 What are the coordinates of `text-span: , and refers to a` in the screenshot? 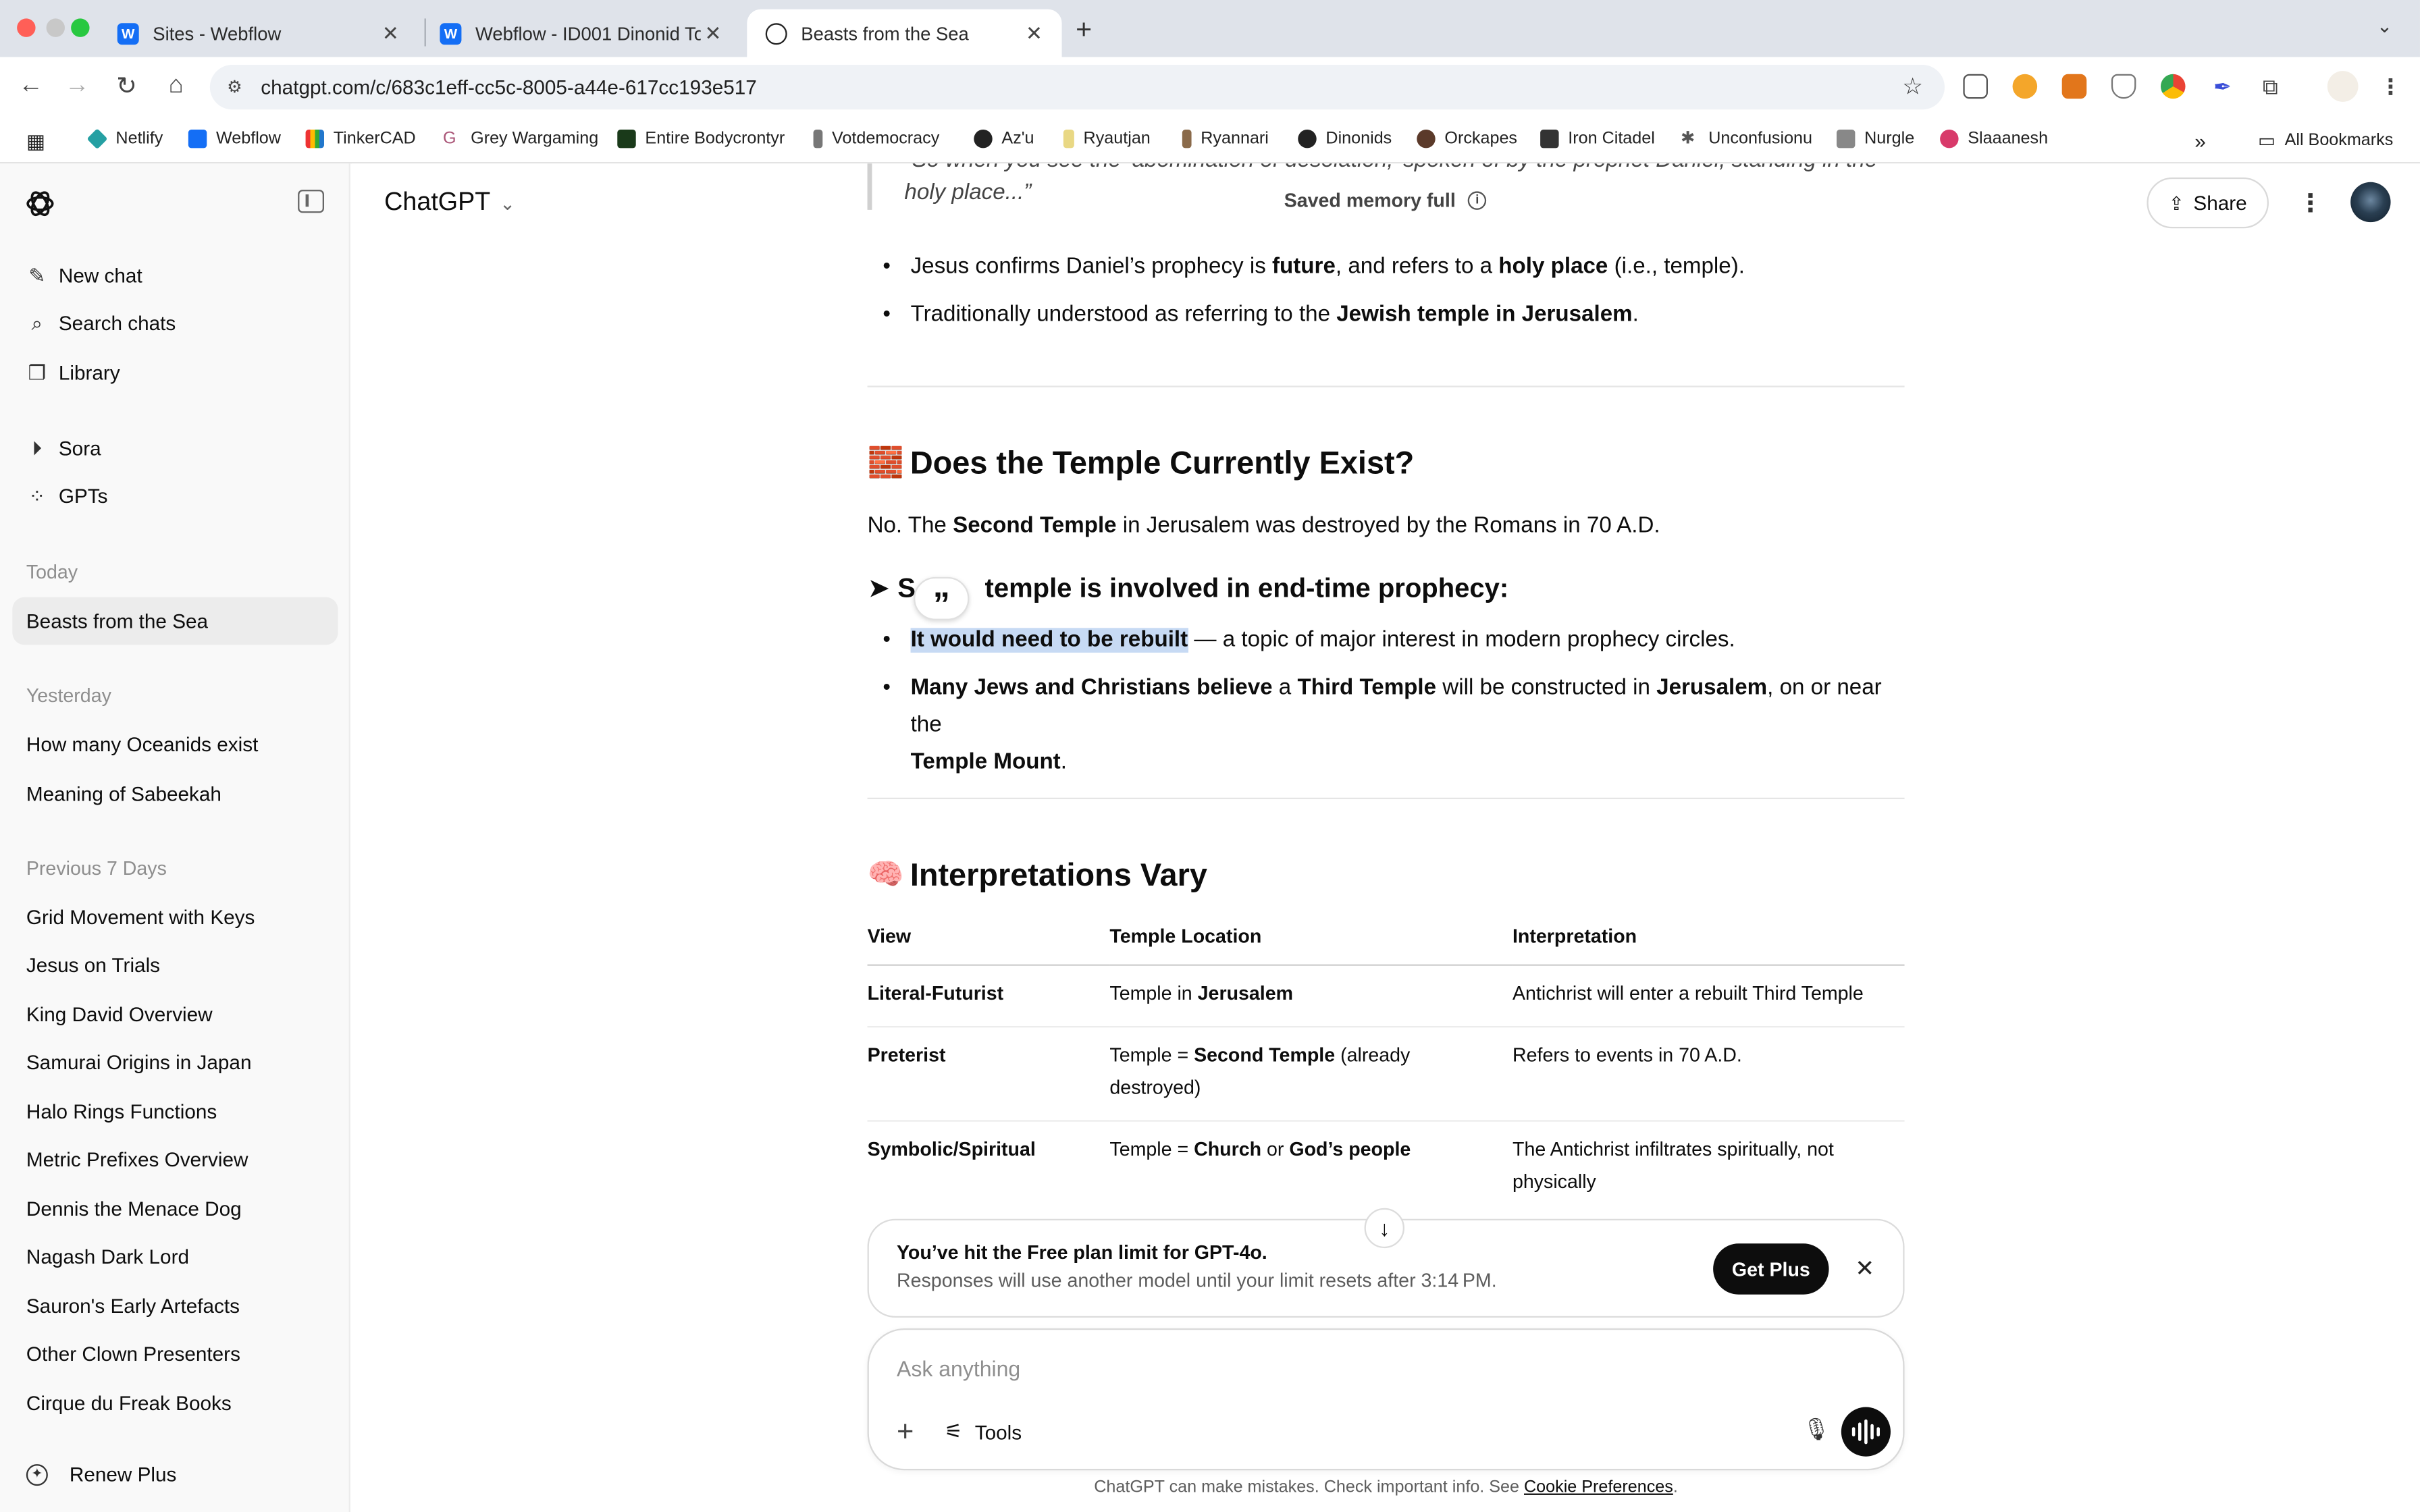 It's located at (1417, 266).